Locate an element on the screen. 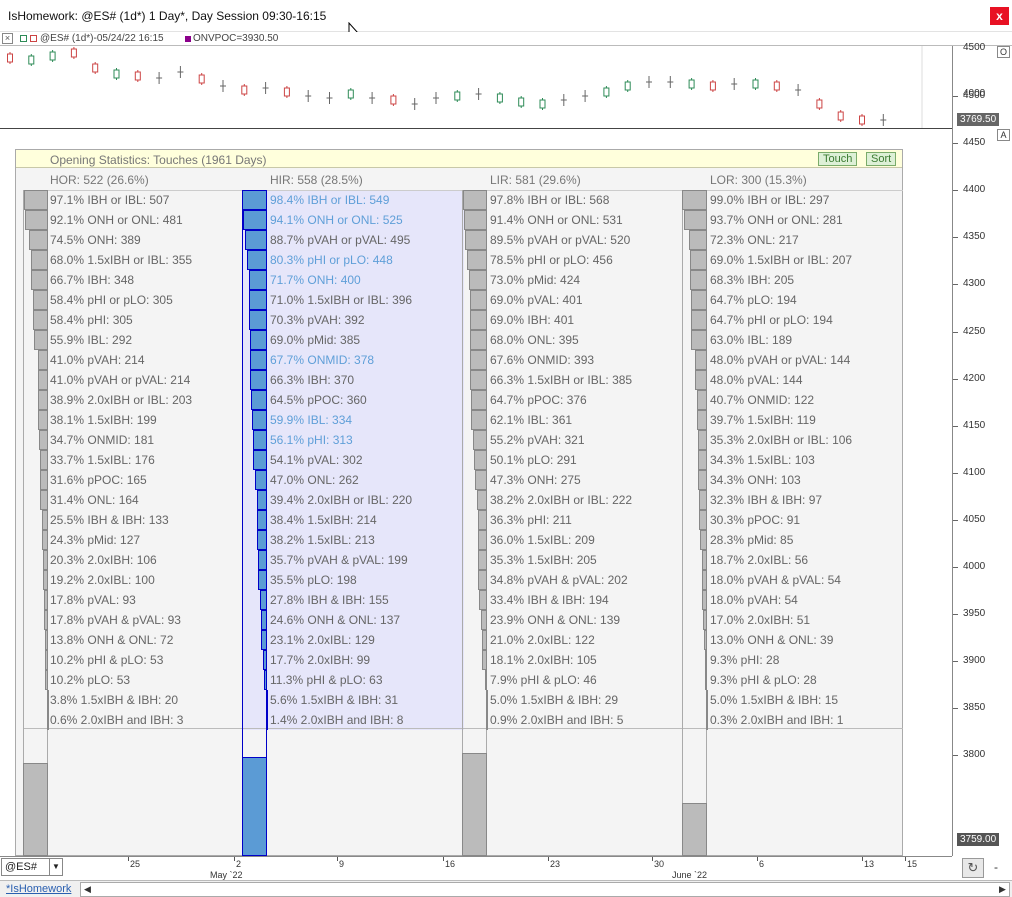 This screenshot has height=897, width=1012. stat-row: 48.0% pVAH or pVAL: 144 is located at coordinates (780, 360).